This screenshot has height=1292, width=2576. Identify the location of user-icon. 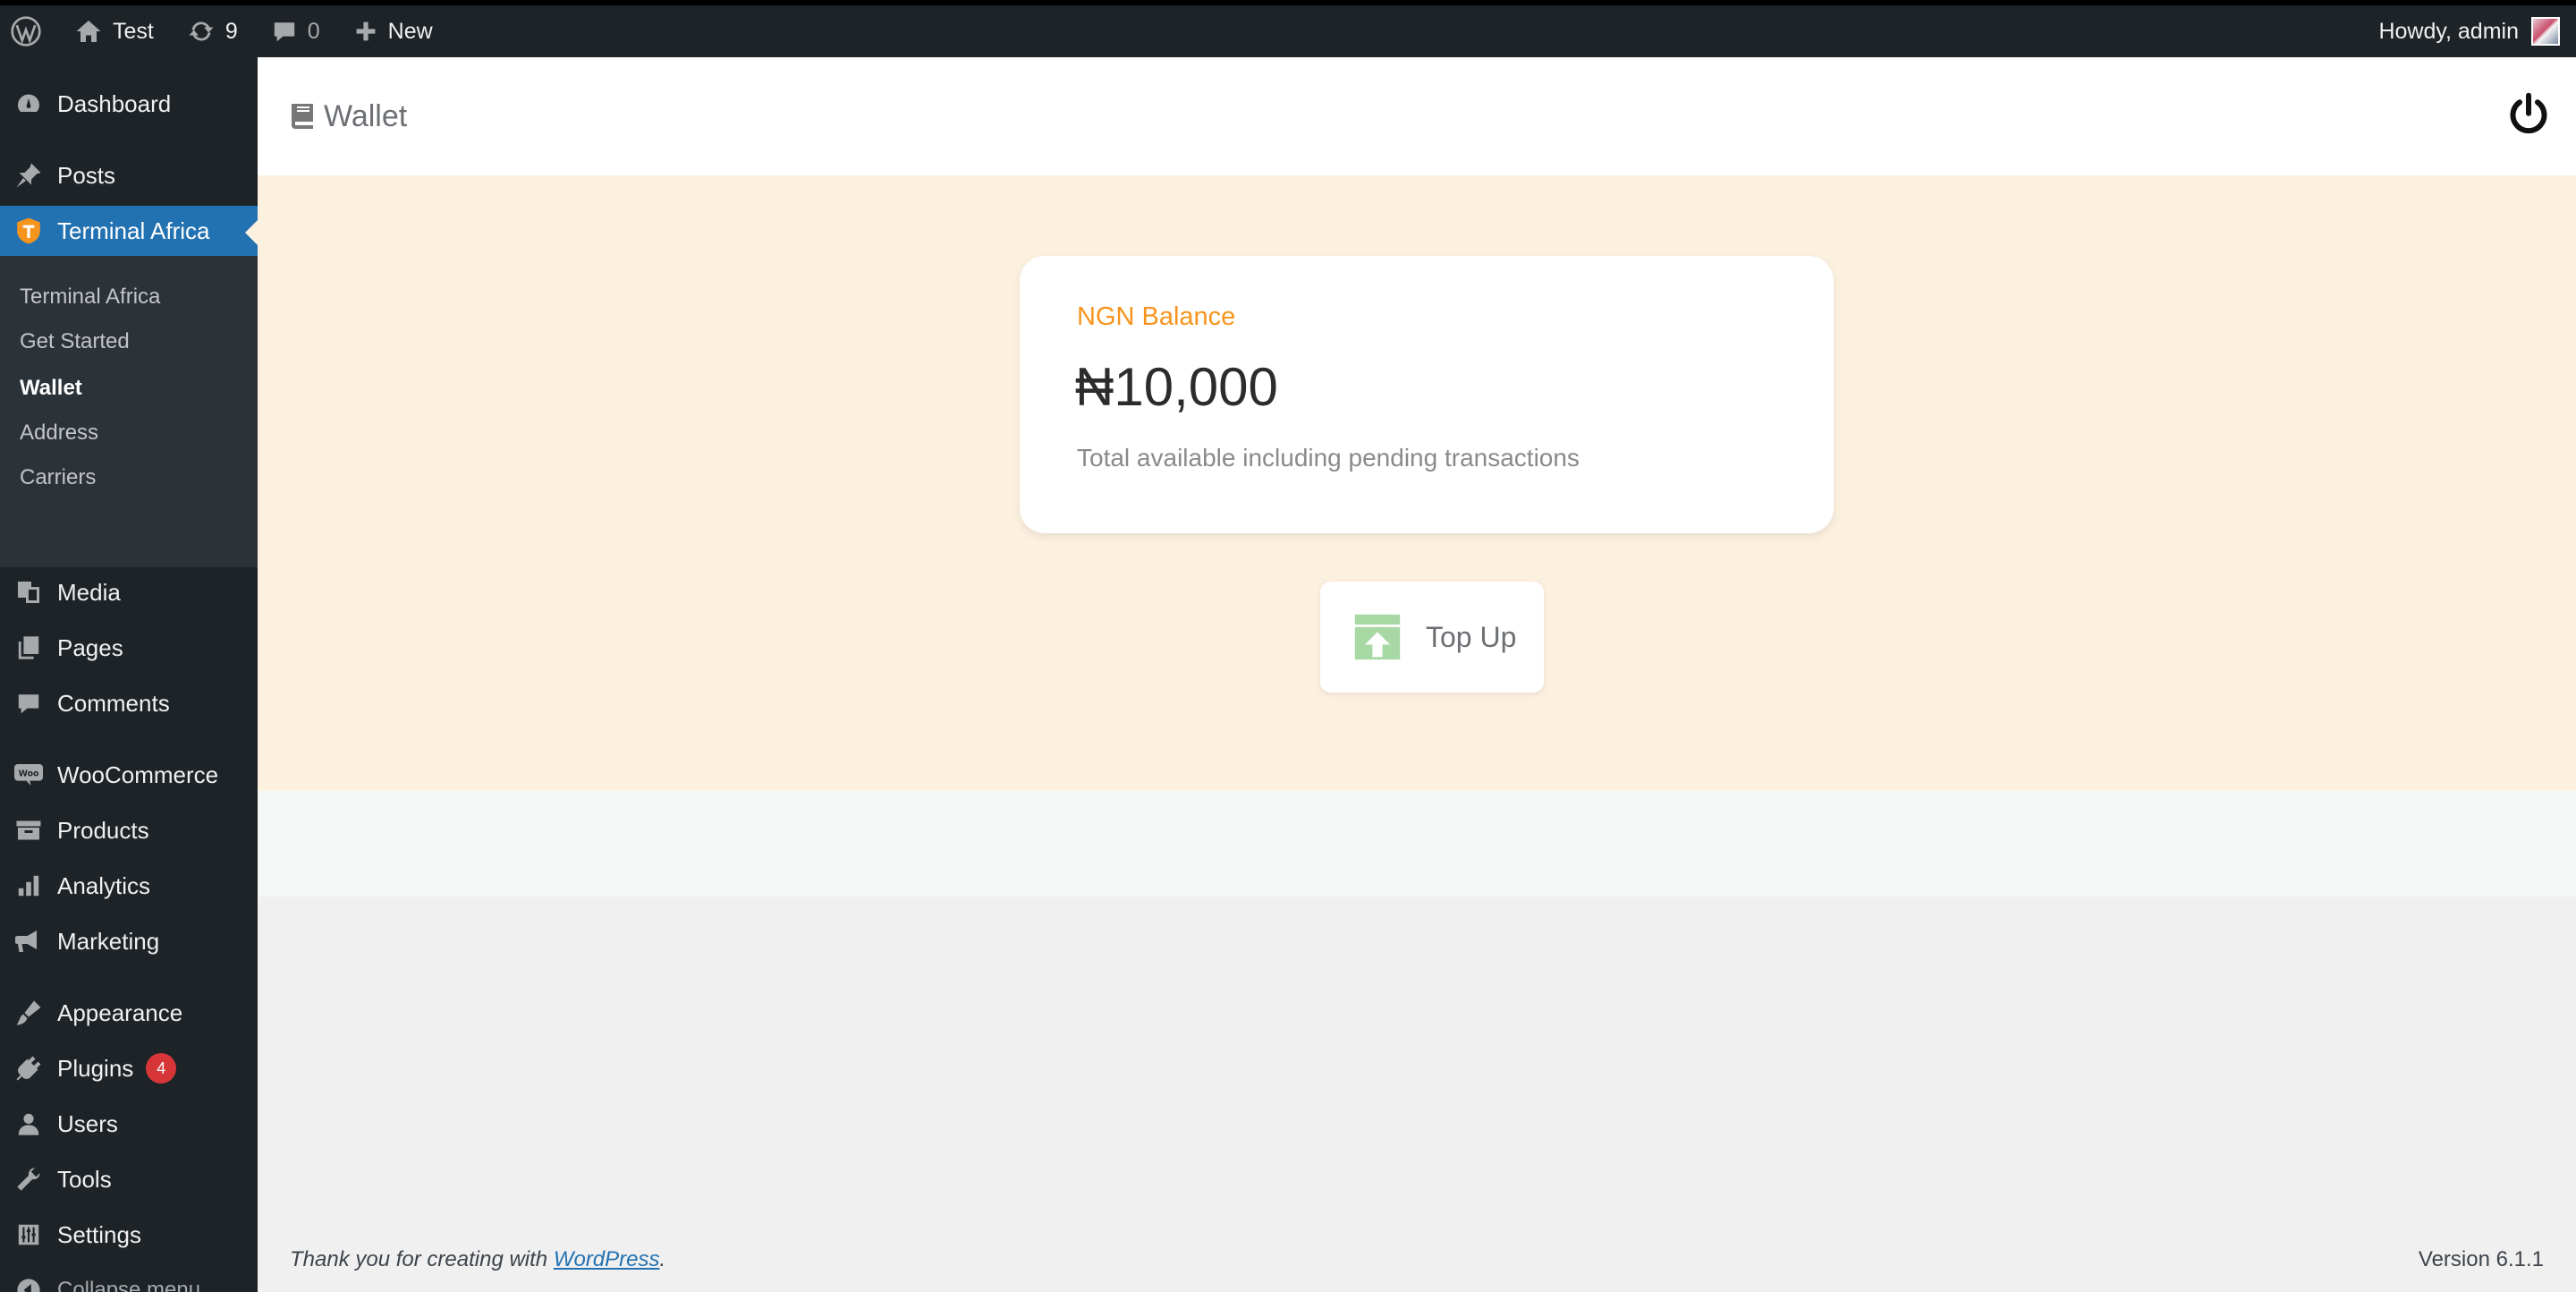
(28, 1123).